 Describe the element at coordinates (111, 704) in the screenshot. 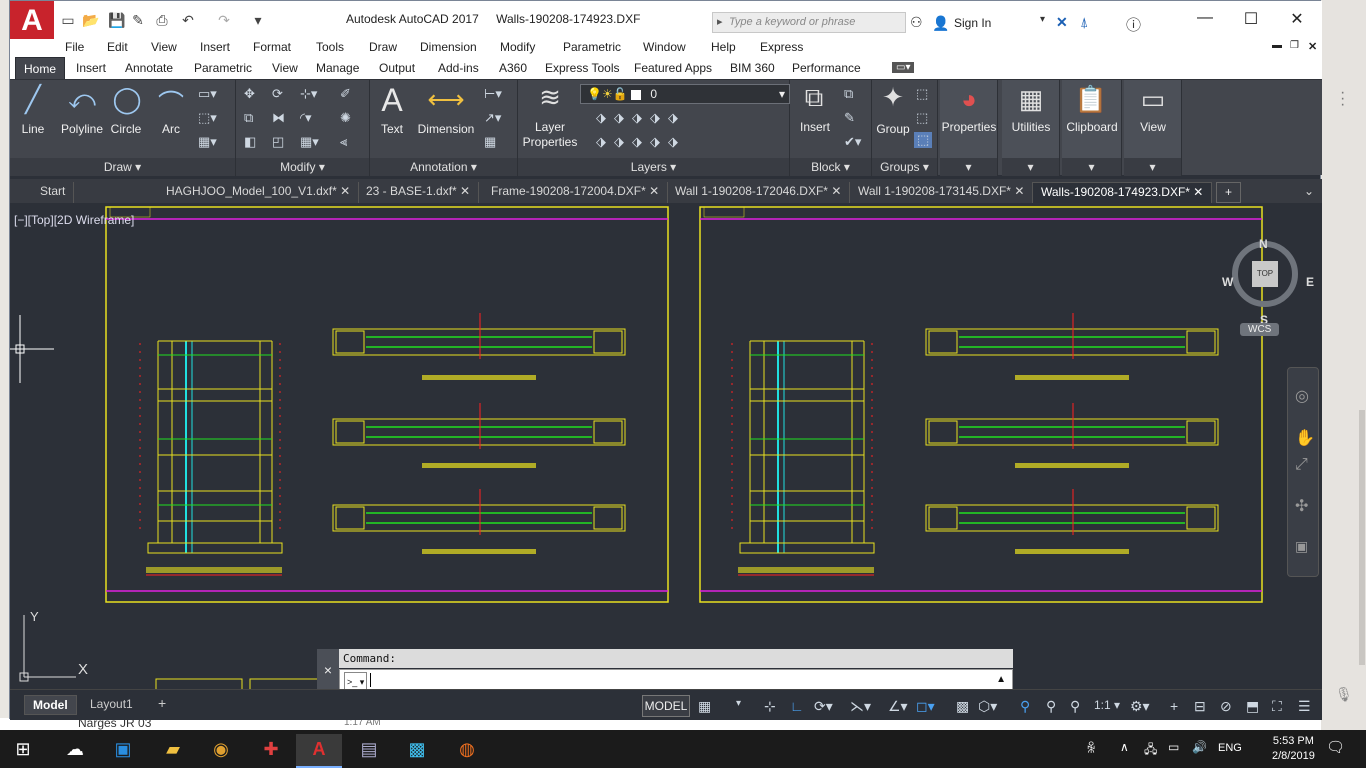

I see `layout1-tab: Layout1` at that location.